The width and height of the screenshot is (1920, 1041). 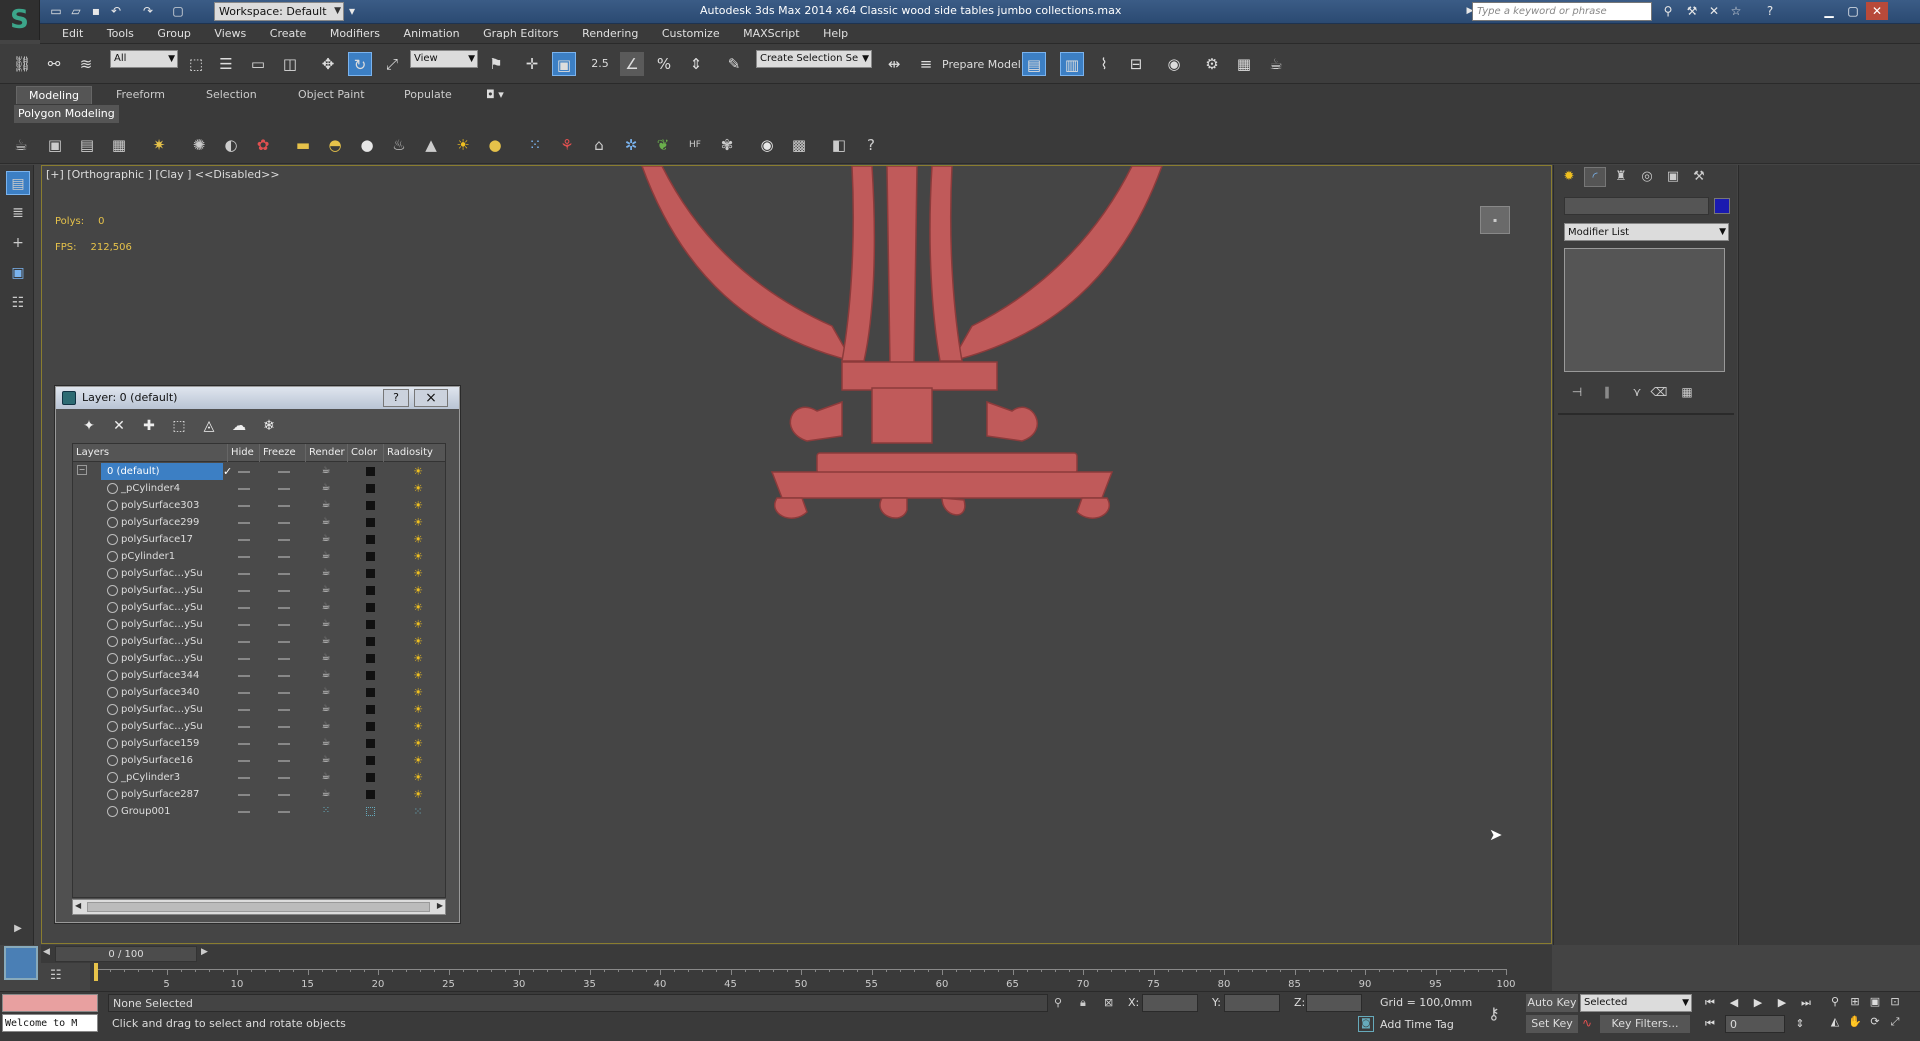 What do you see at coordinates (1174, 64) in the screenshot?
I see `material-editor-icon: ◉` at bounding box center [1174, 64].